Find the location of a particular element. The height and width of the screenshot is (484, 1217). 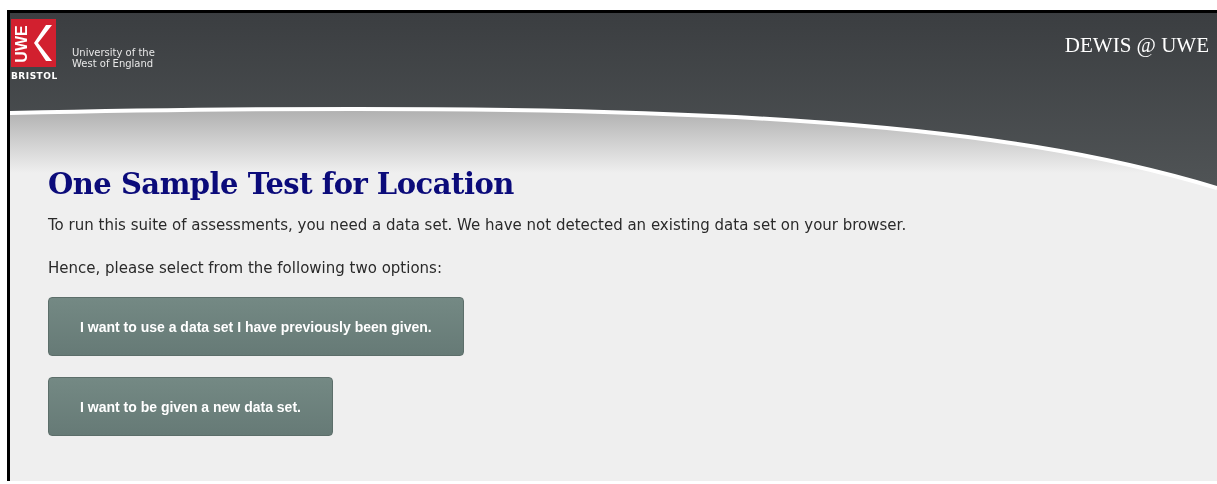

option-button: I want to be given a new data set. is located at coordinates (190, 406).